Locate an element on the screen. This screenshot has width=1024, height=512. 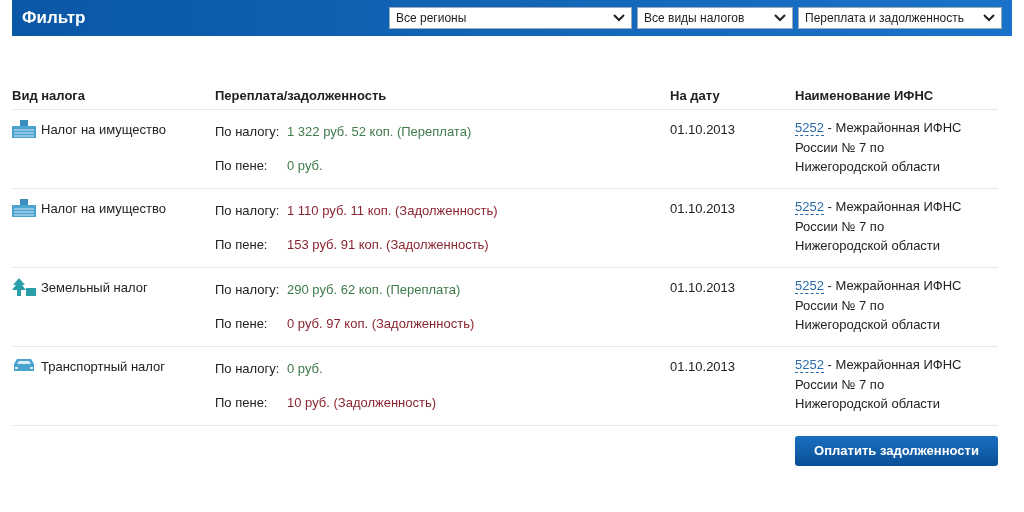
filter-title: Фильтр is located at coordinates (54, 18).